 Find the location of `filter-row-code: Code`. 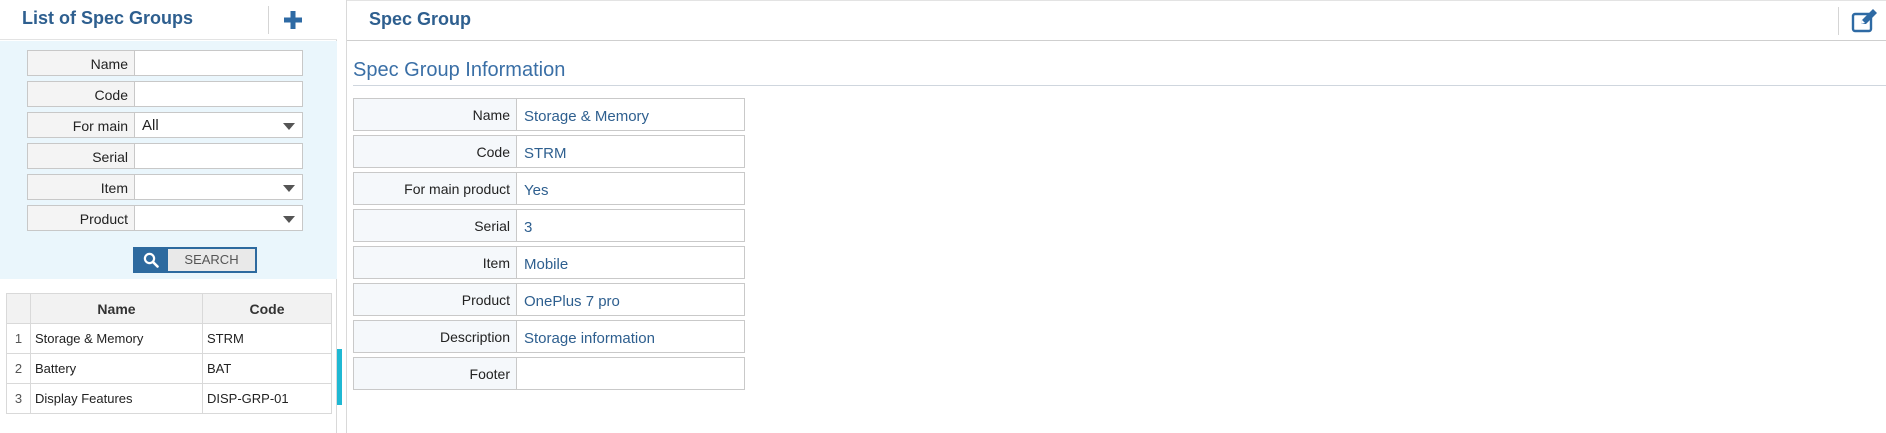

filter-row-code: Code is located at coordinates (165, 94).